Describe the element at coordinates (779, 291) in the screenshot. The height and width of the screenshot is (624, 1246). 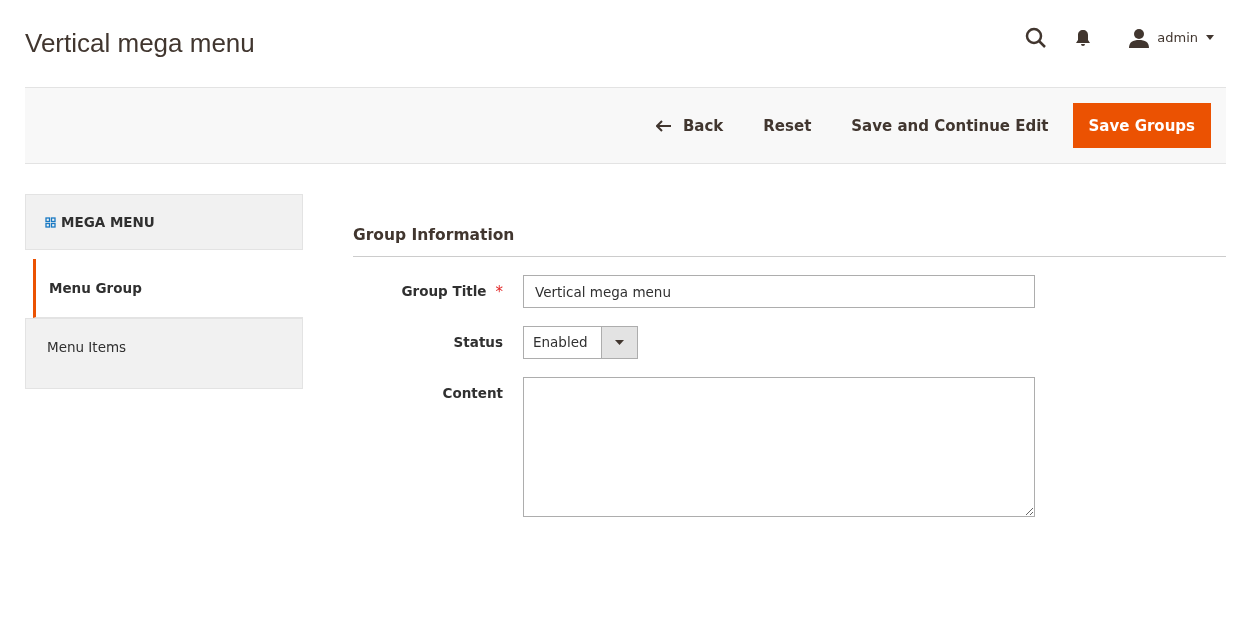
I see `input-field: Vertical mega menu` at that location.